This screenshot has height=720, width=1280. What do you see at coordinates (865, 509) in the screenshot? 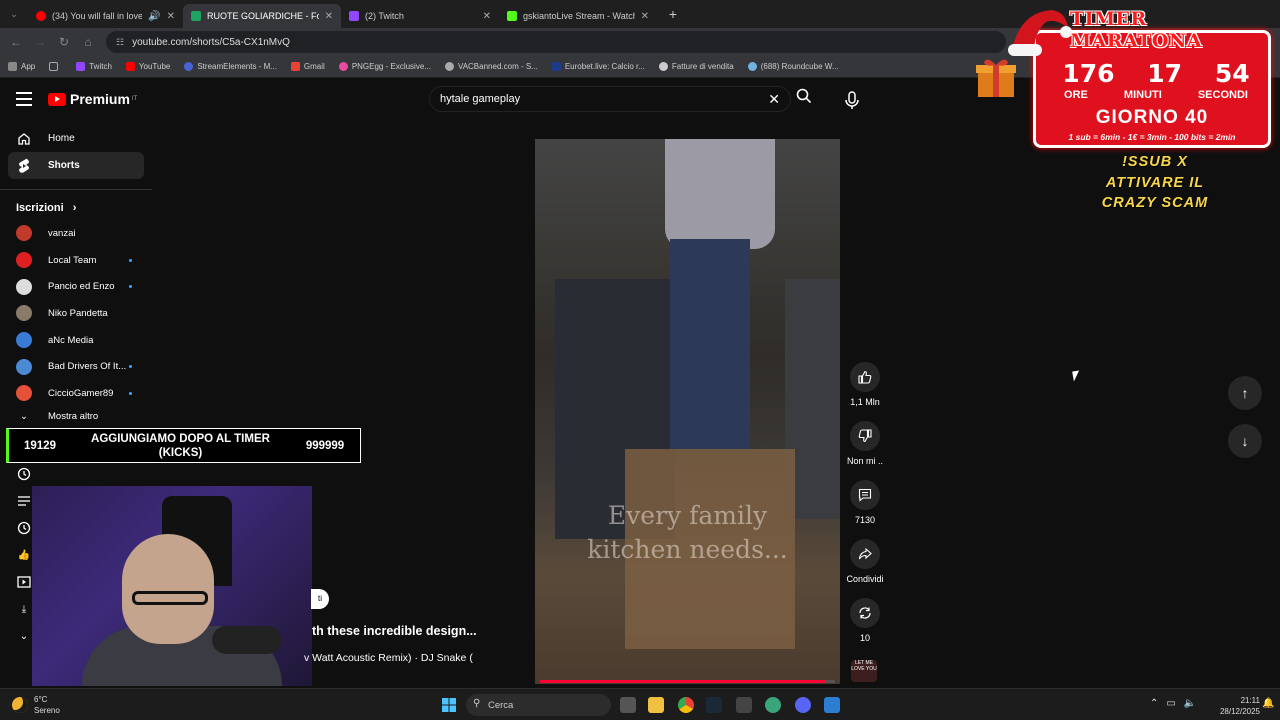
I see `comments-button: 7130` at bounding box center [865, 509].